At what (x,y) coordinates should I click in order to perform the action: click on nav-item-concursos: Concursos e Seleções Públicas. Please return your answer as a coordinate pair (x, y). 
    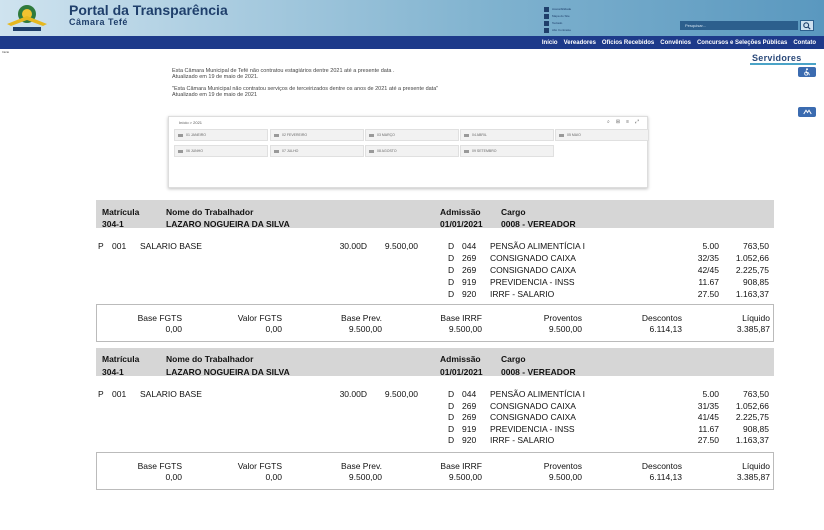
    Looking at the image, I should click on (742, 43).